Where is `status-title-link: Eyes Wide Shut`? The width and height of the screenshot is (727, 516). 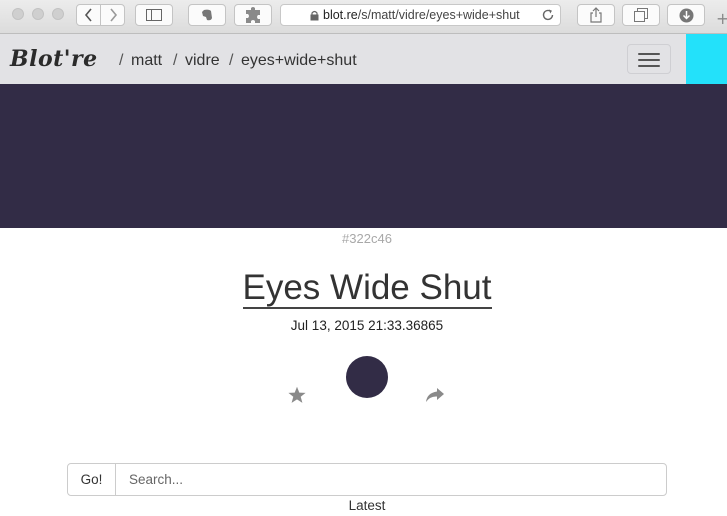
status-title-link: Eyes Wide Shut is located at coordinates (367, 288).